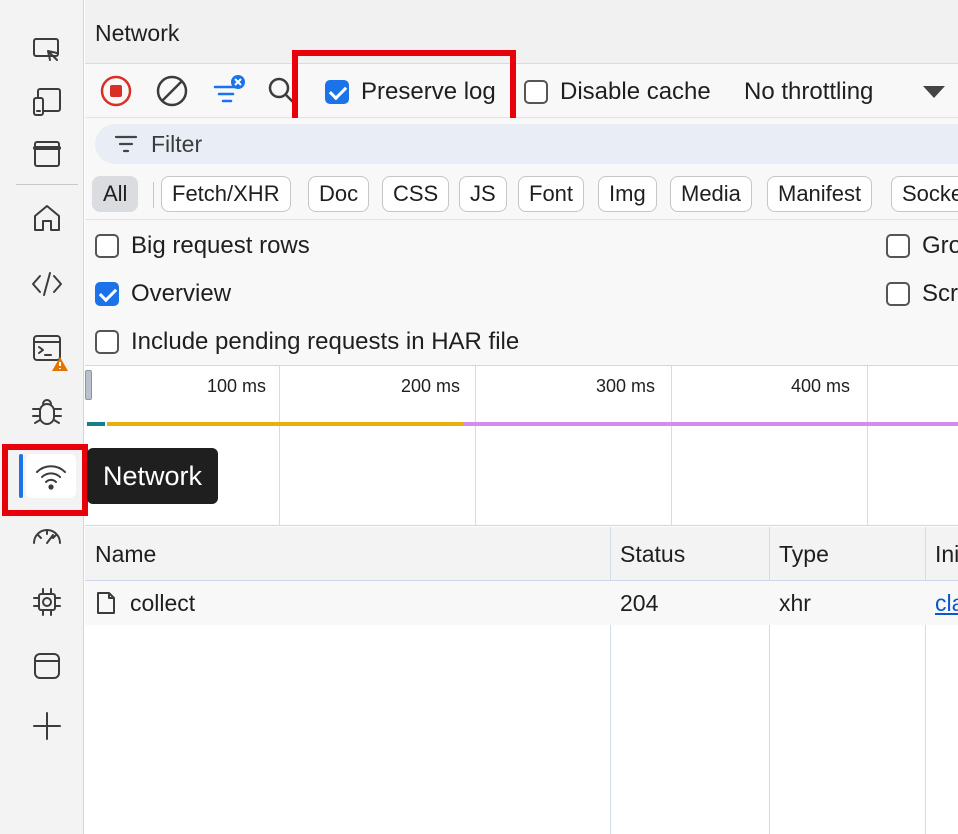  Describe the element at coordinates (47, 412) in the screenshot. I see `bug-icon` at that location.